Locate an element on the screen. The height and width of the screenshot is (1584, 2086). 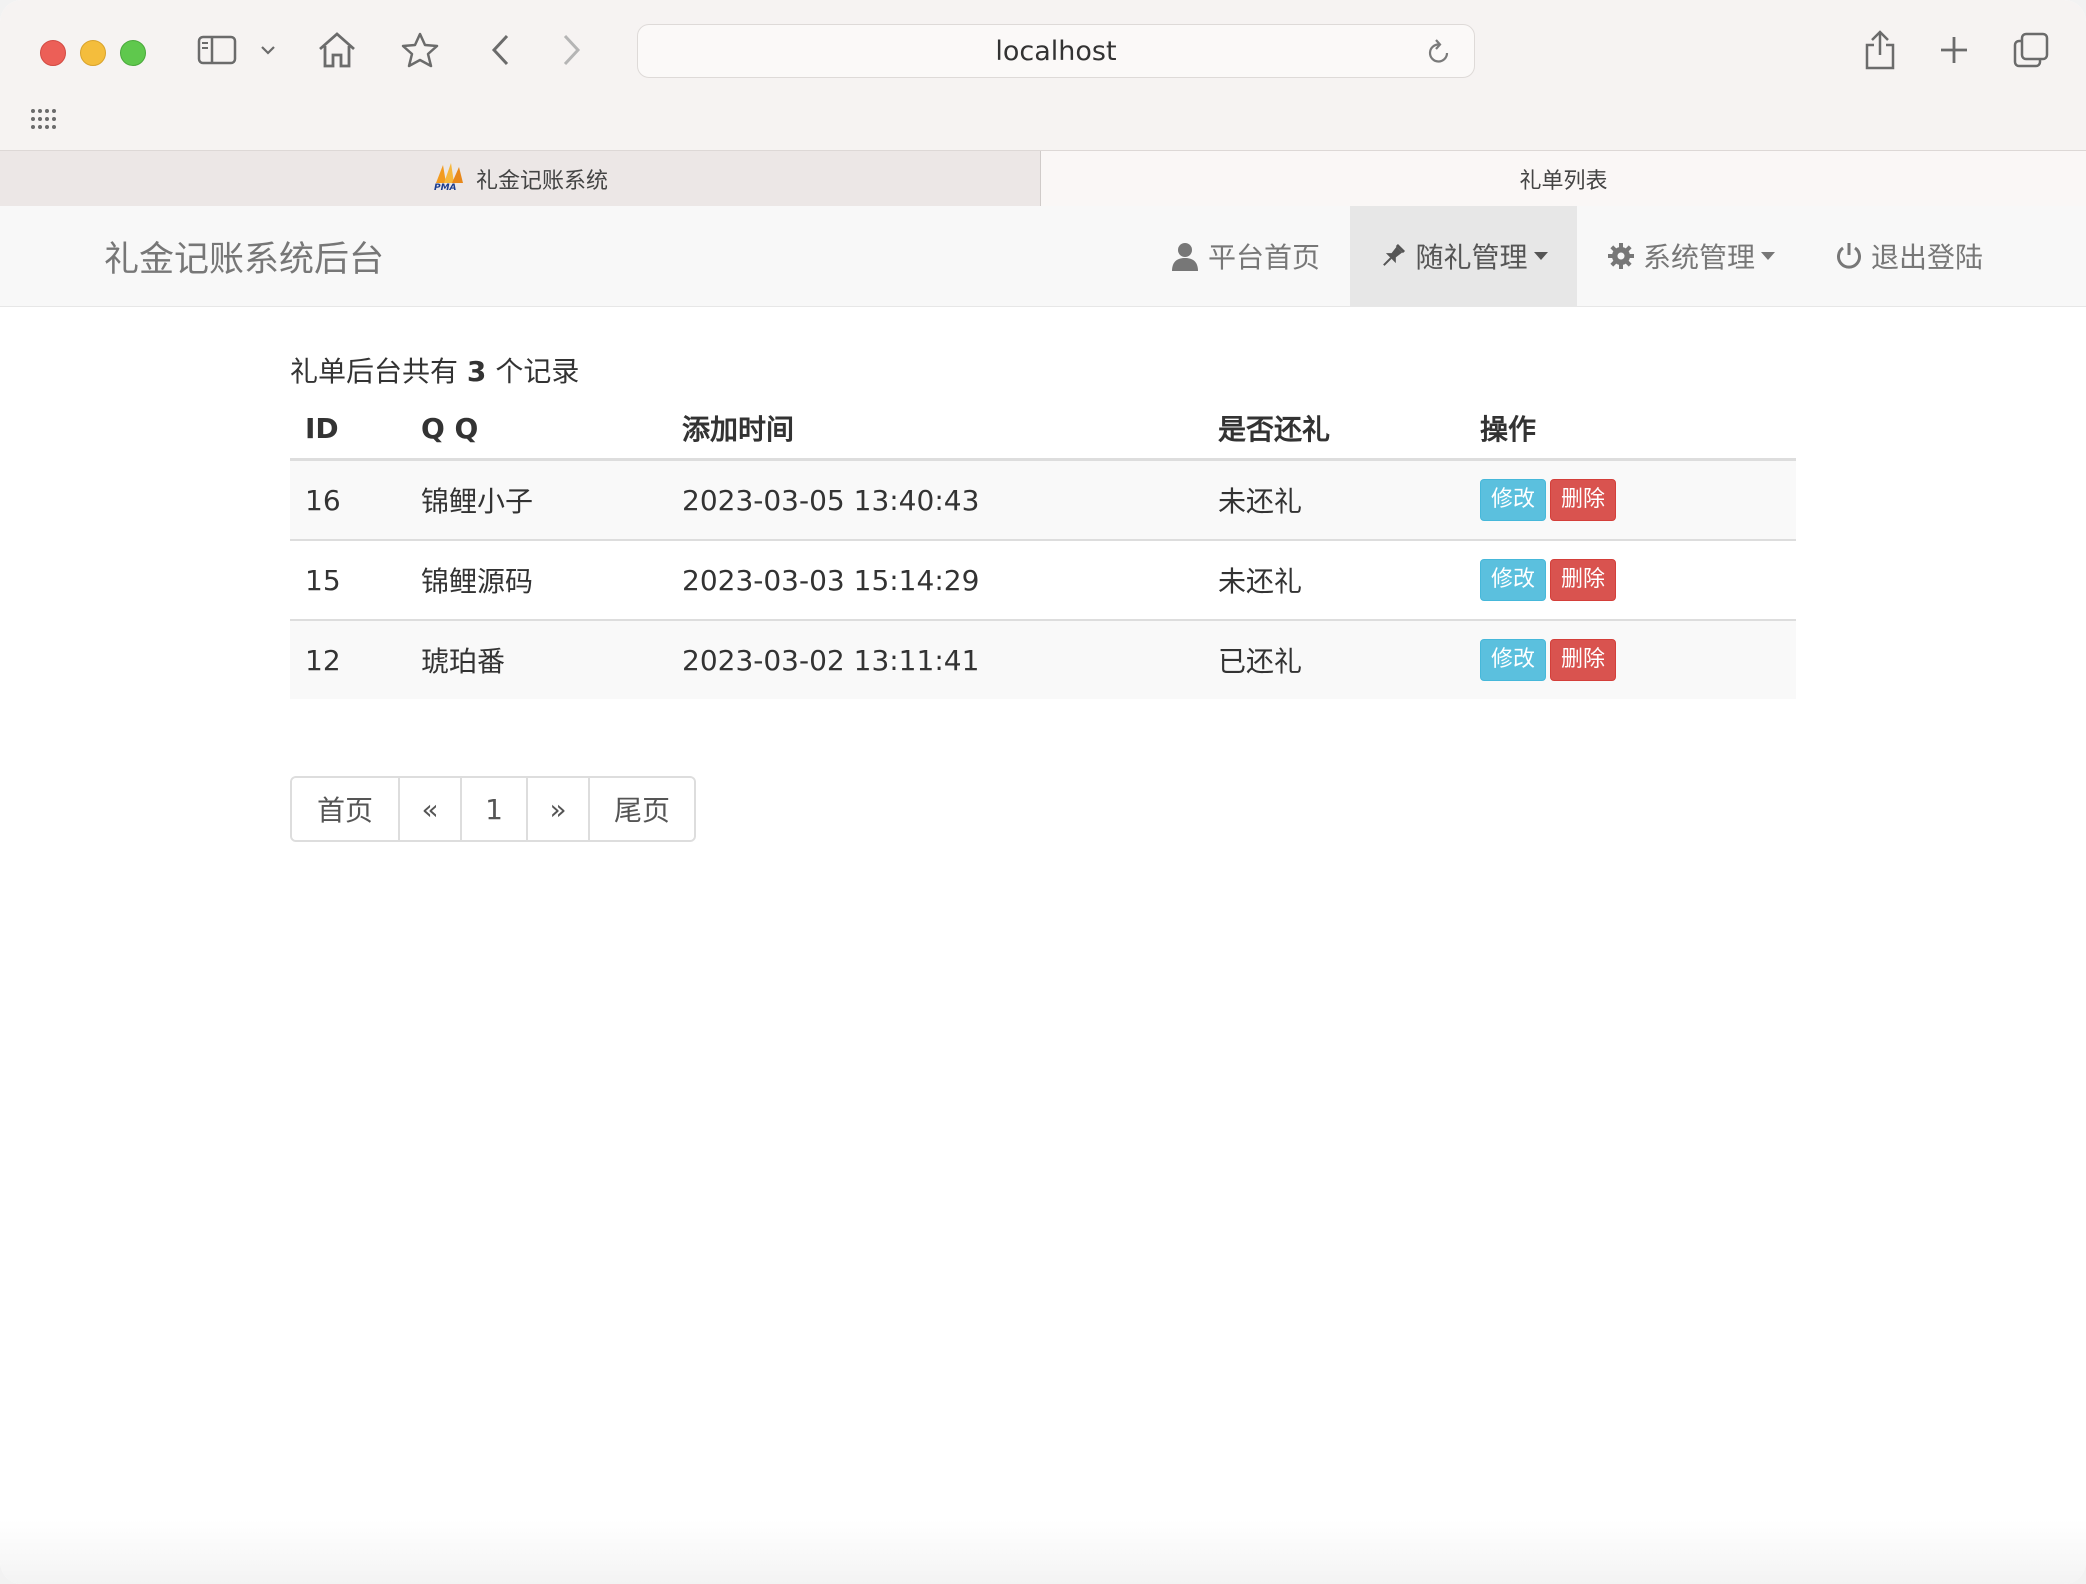
chevron-down-icon is located at coordinates (268, 50).